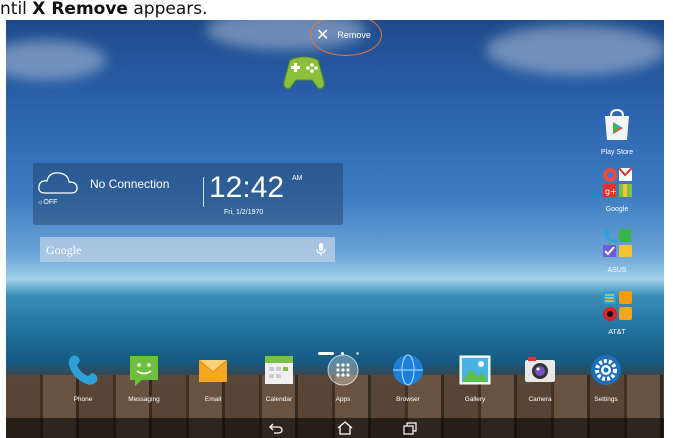 The height and width of the screenshot is (438, 673). What do you see at coordinates (540, 369) in the screenshot?
I see `camera-icon` at bounding box center [540, 369].